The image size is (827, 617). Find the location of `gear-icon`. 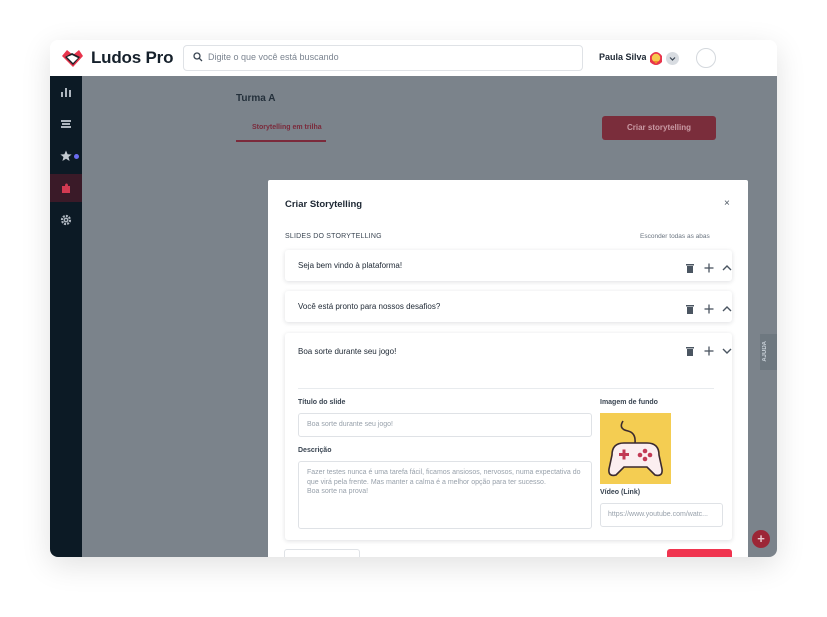

gear-icon is located at coordinates (66, 220).